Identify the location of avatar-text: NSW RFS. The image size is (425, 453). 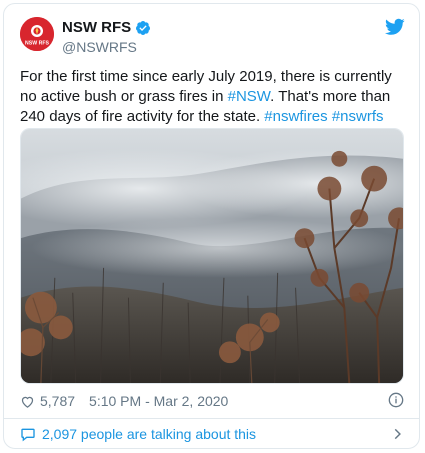
(37, 44).